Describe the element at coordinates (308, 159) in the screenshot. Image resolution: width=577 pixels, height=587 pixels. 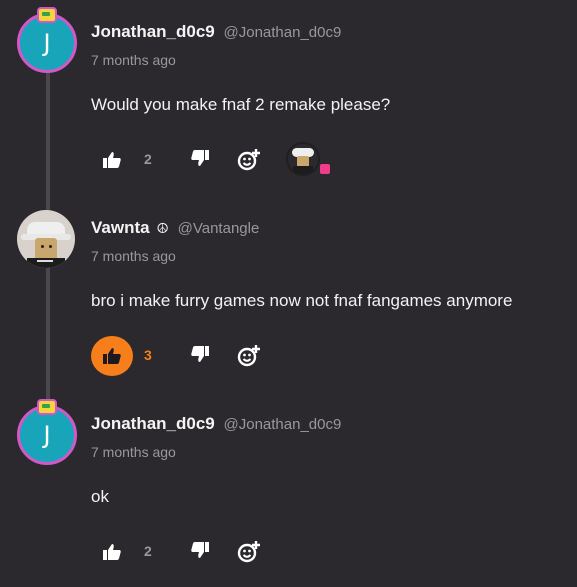
I see `reaction-user-avatar` at that location.